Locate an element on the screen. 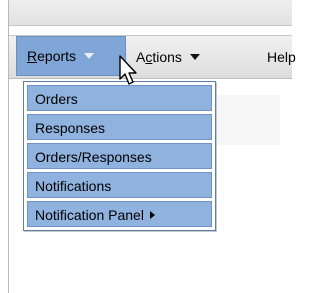 This screenshot has width=320, height=293. title-strip is located at coordinates (150, 13).